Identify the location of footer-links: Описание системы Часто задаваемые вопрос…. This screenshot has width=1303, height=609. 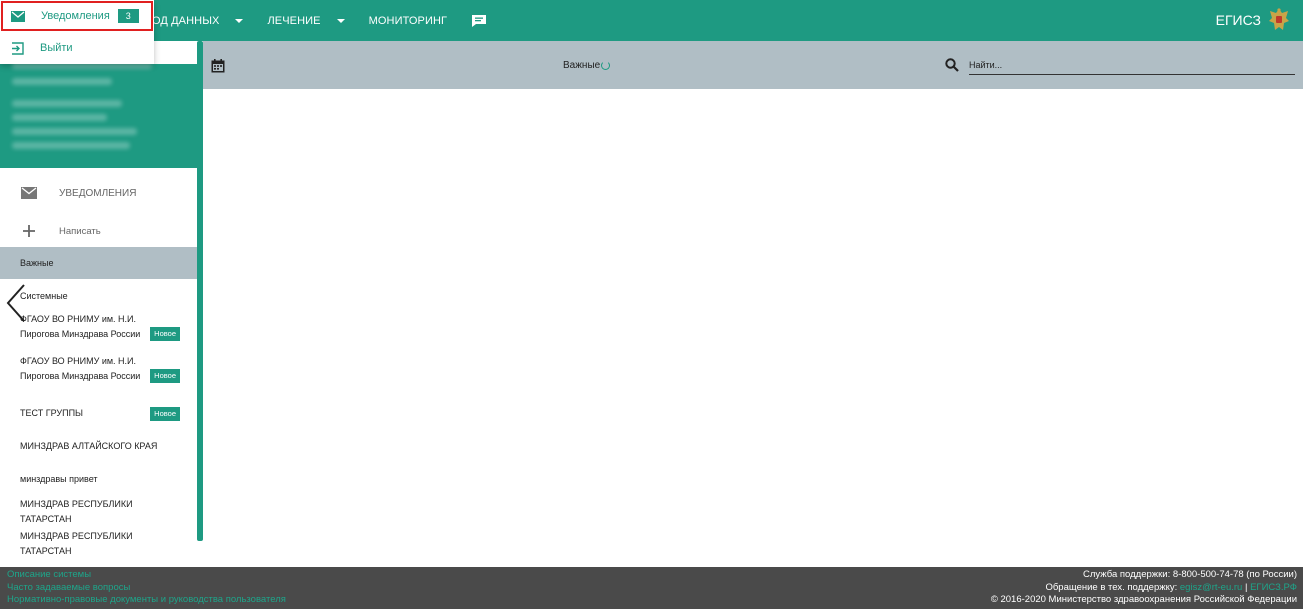
(146, 588).